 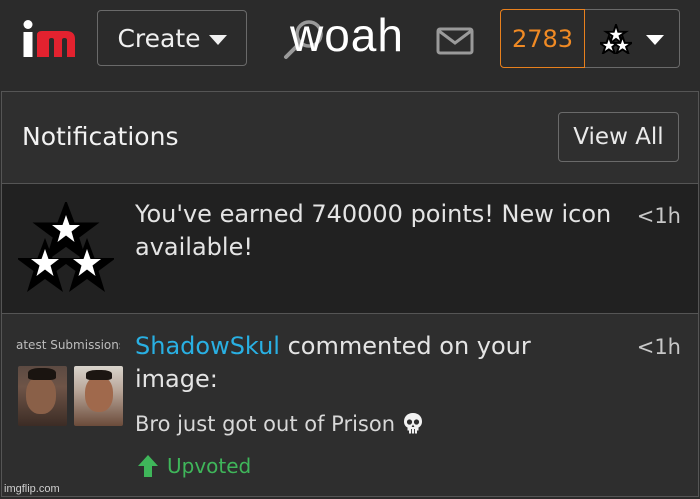 What do you see at coordinates (375, 363) in the screenshot?
I see `notification-text: ShadowSkul commented on your image:` at bounding box center [375, 363].